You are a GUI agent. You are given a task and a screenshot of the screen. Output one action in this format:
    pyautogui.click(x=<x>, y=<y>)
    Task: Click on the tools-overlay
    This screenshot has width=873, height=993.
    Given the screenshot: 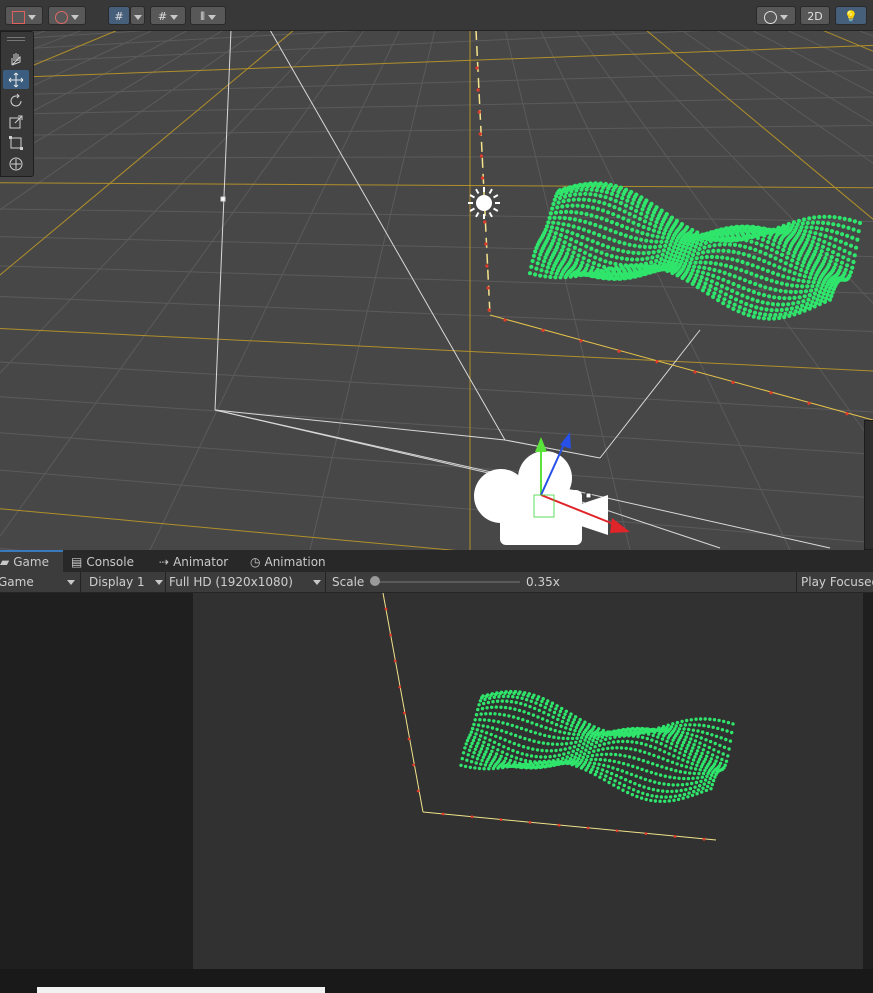 What is the action you would take?
    pyautogui.click(x=17, y=104)
    